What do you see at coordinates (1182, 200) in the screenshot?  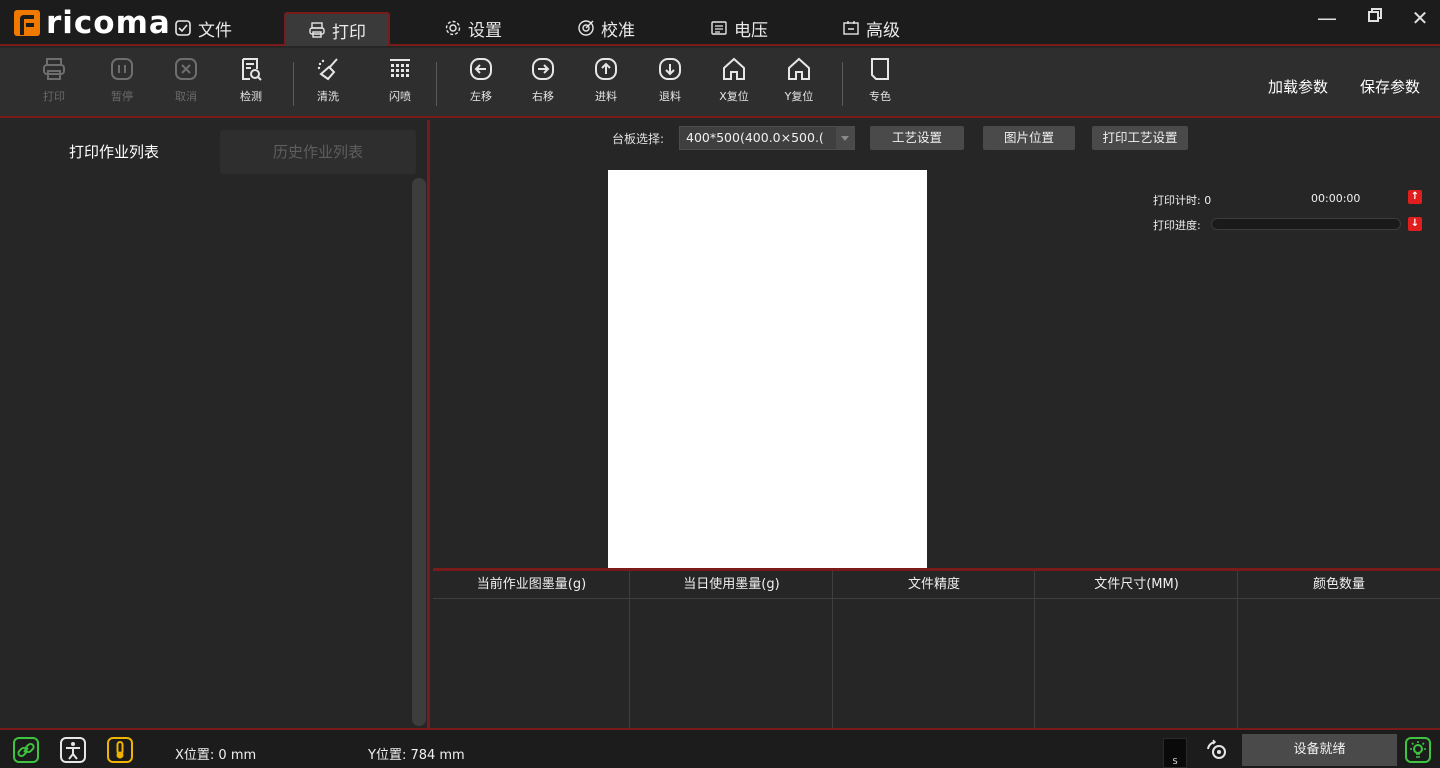 I see `print-timer-label: 打印计时: 0` at bounding box center [1182, 200].